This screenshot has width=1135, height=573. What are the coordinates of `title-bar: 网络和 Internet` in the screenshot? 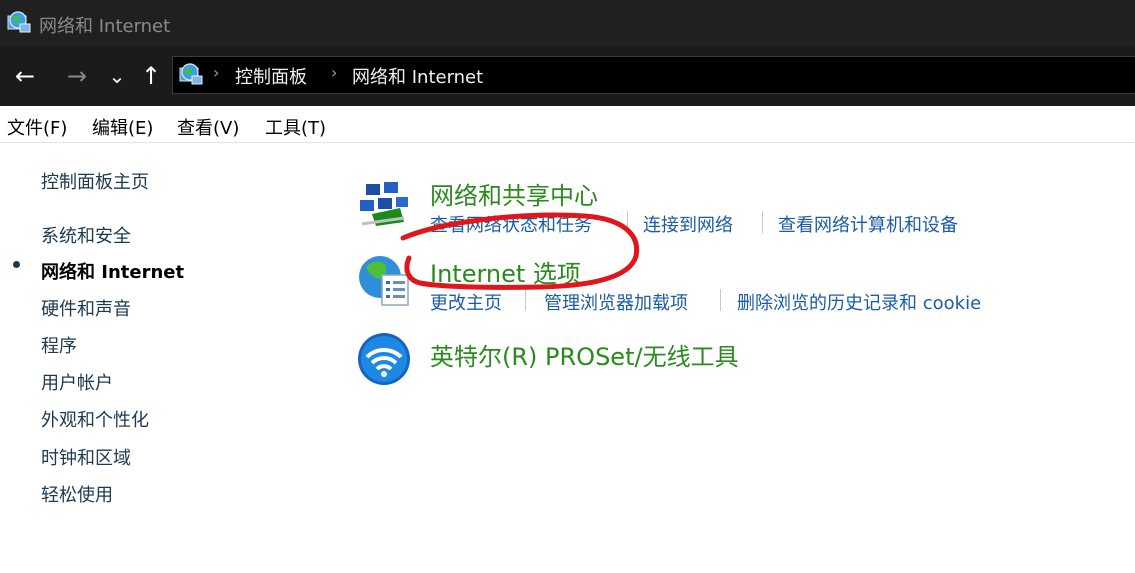 It's located at (567, 23).